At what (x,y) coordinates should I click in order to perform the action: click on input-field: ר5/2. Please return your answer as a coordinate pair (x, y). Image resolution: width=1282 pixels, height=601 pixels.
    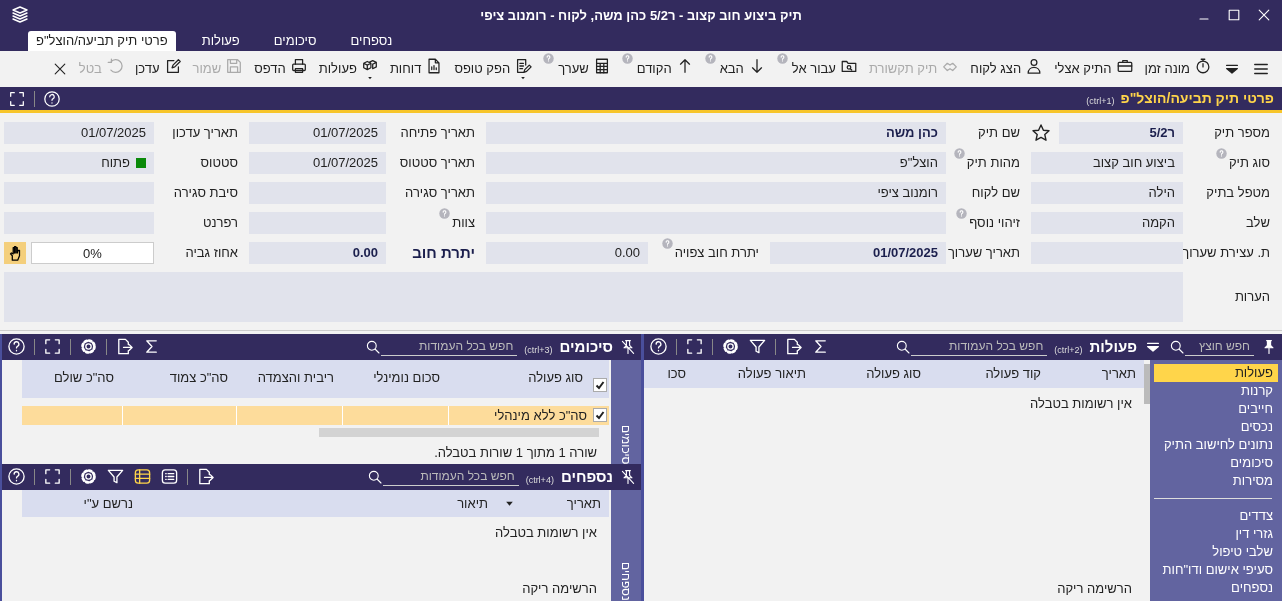
    Looking at the image, I should click on (1121, 133).